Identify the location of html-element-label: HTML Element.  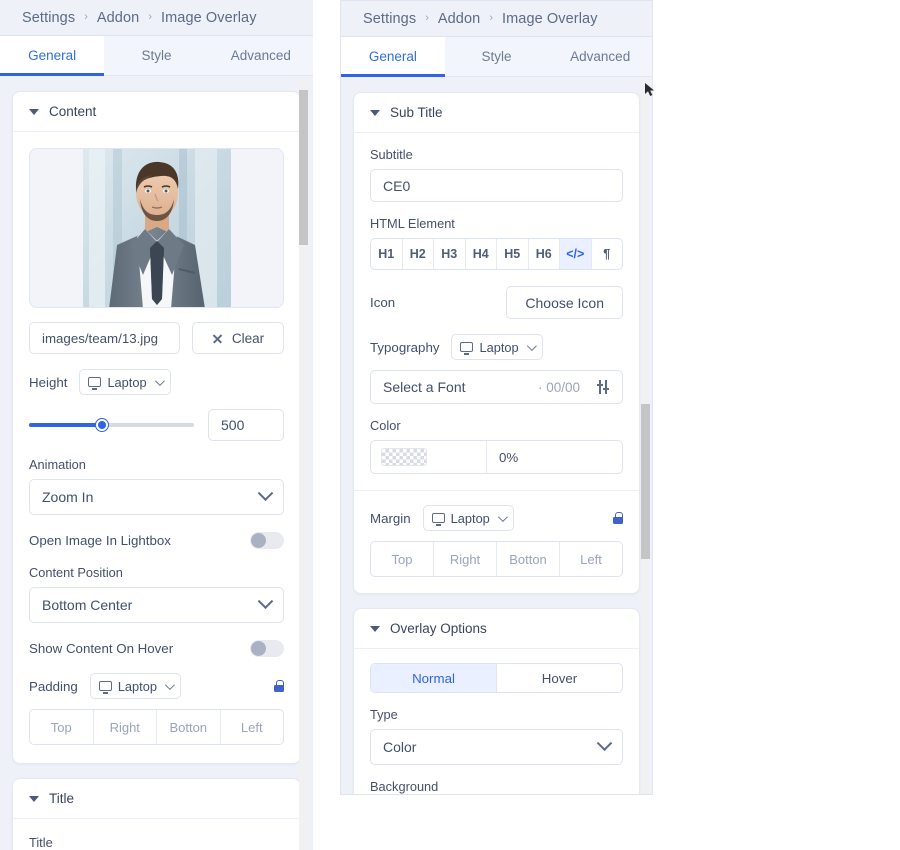
(412, 223).